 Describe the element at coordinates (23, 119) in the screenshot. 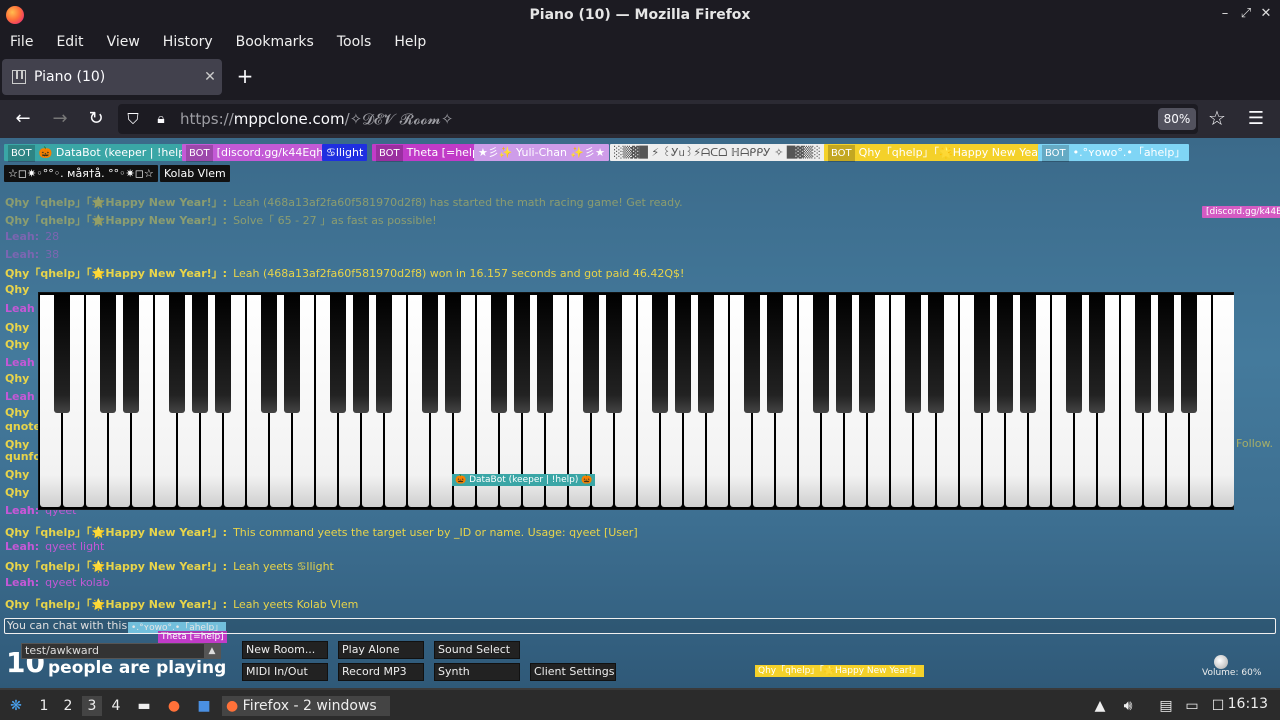

I see `back-arrow-icon: ←` at that location.